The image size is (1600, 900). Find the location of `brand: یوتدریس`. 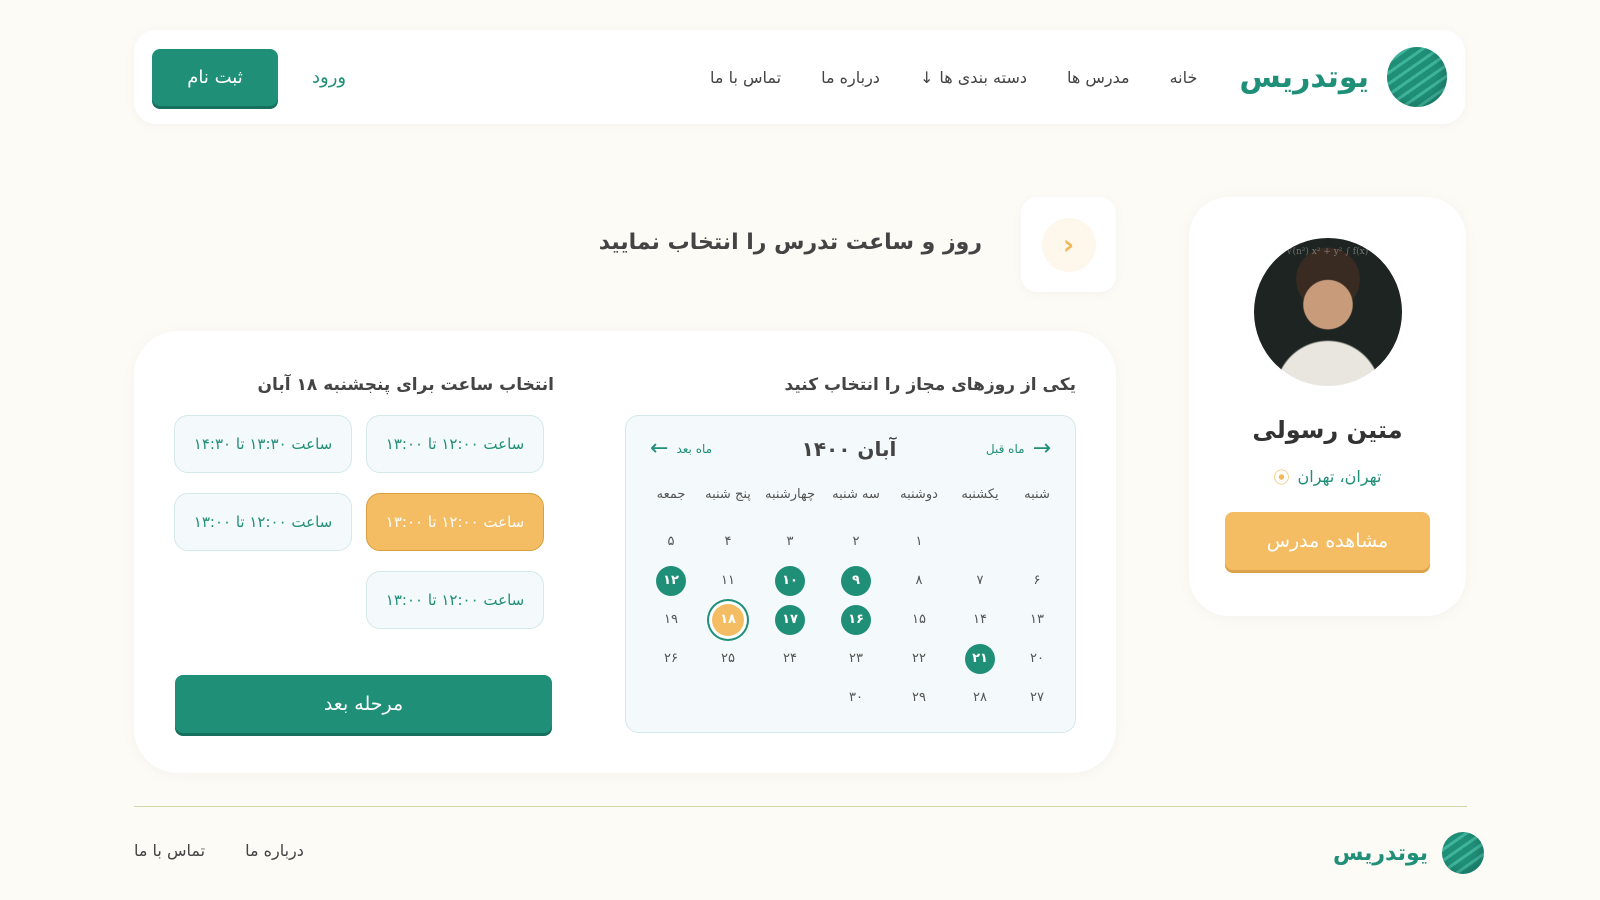

brand: یوتدریس is located at coordinates (1343, 77).